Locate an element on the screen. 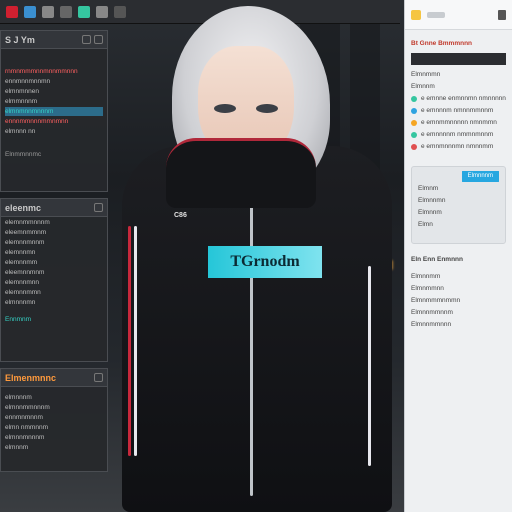  list-item: elemnnmnn is located at coordinates (54, 282).